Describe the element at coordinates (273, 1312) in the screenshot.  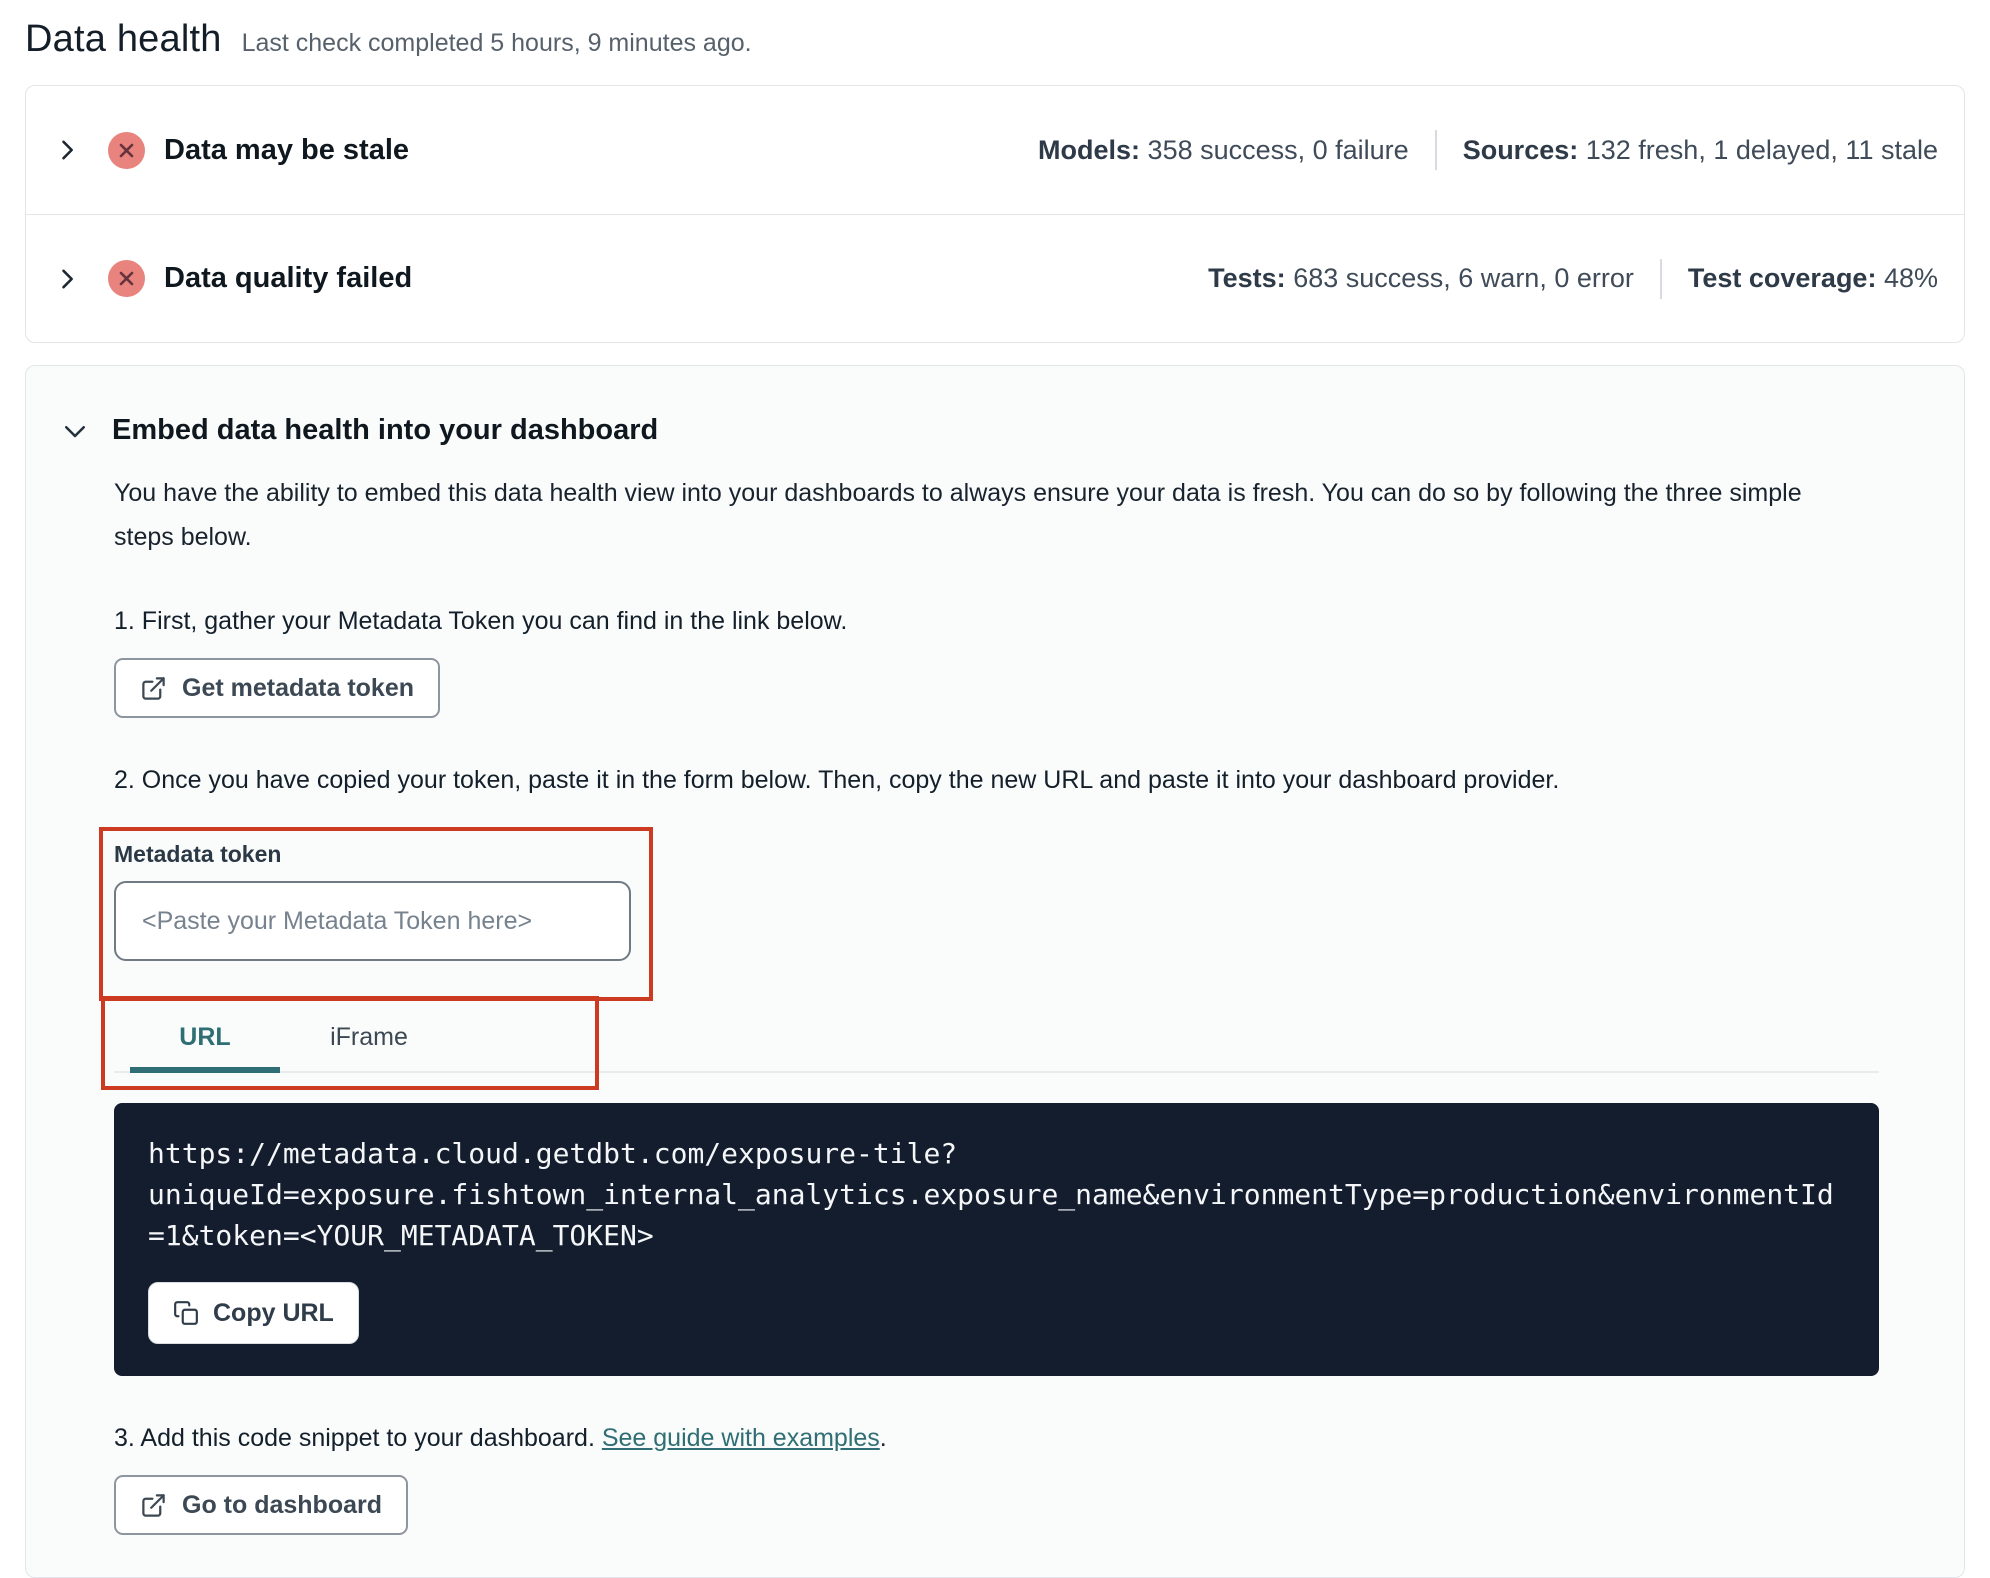
I see `copy-url-label: Copy URL` at that location.